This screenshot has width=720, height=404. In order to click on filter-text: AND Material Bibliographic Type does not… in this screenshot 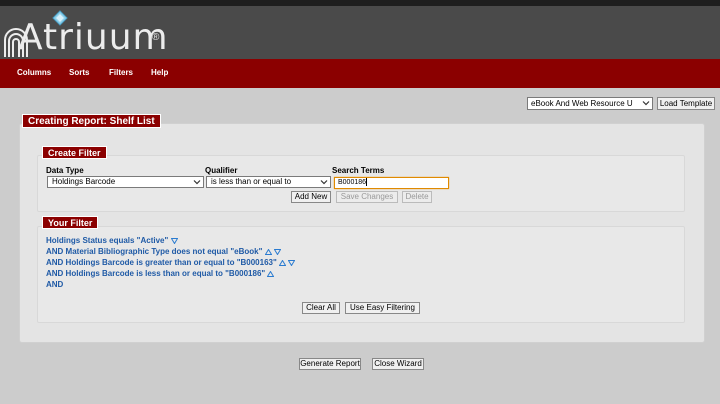, I will do `click(154, 251)`.